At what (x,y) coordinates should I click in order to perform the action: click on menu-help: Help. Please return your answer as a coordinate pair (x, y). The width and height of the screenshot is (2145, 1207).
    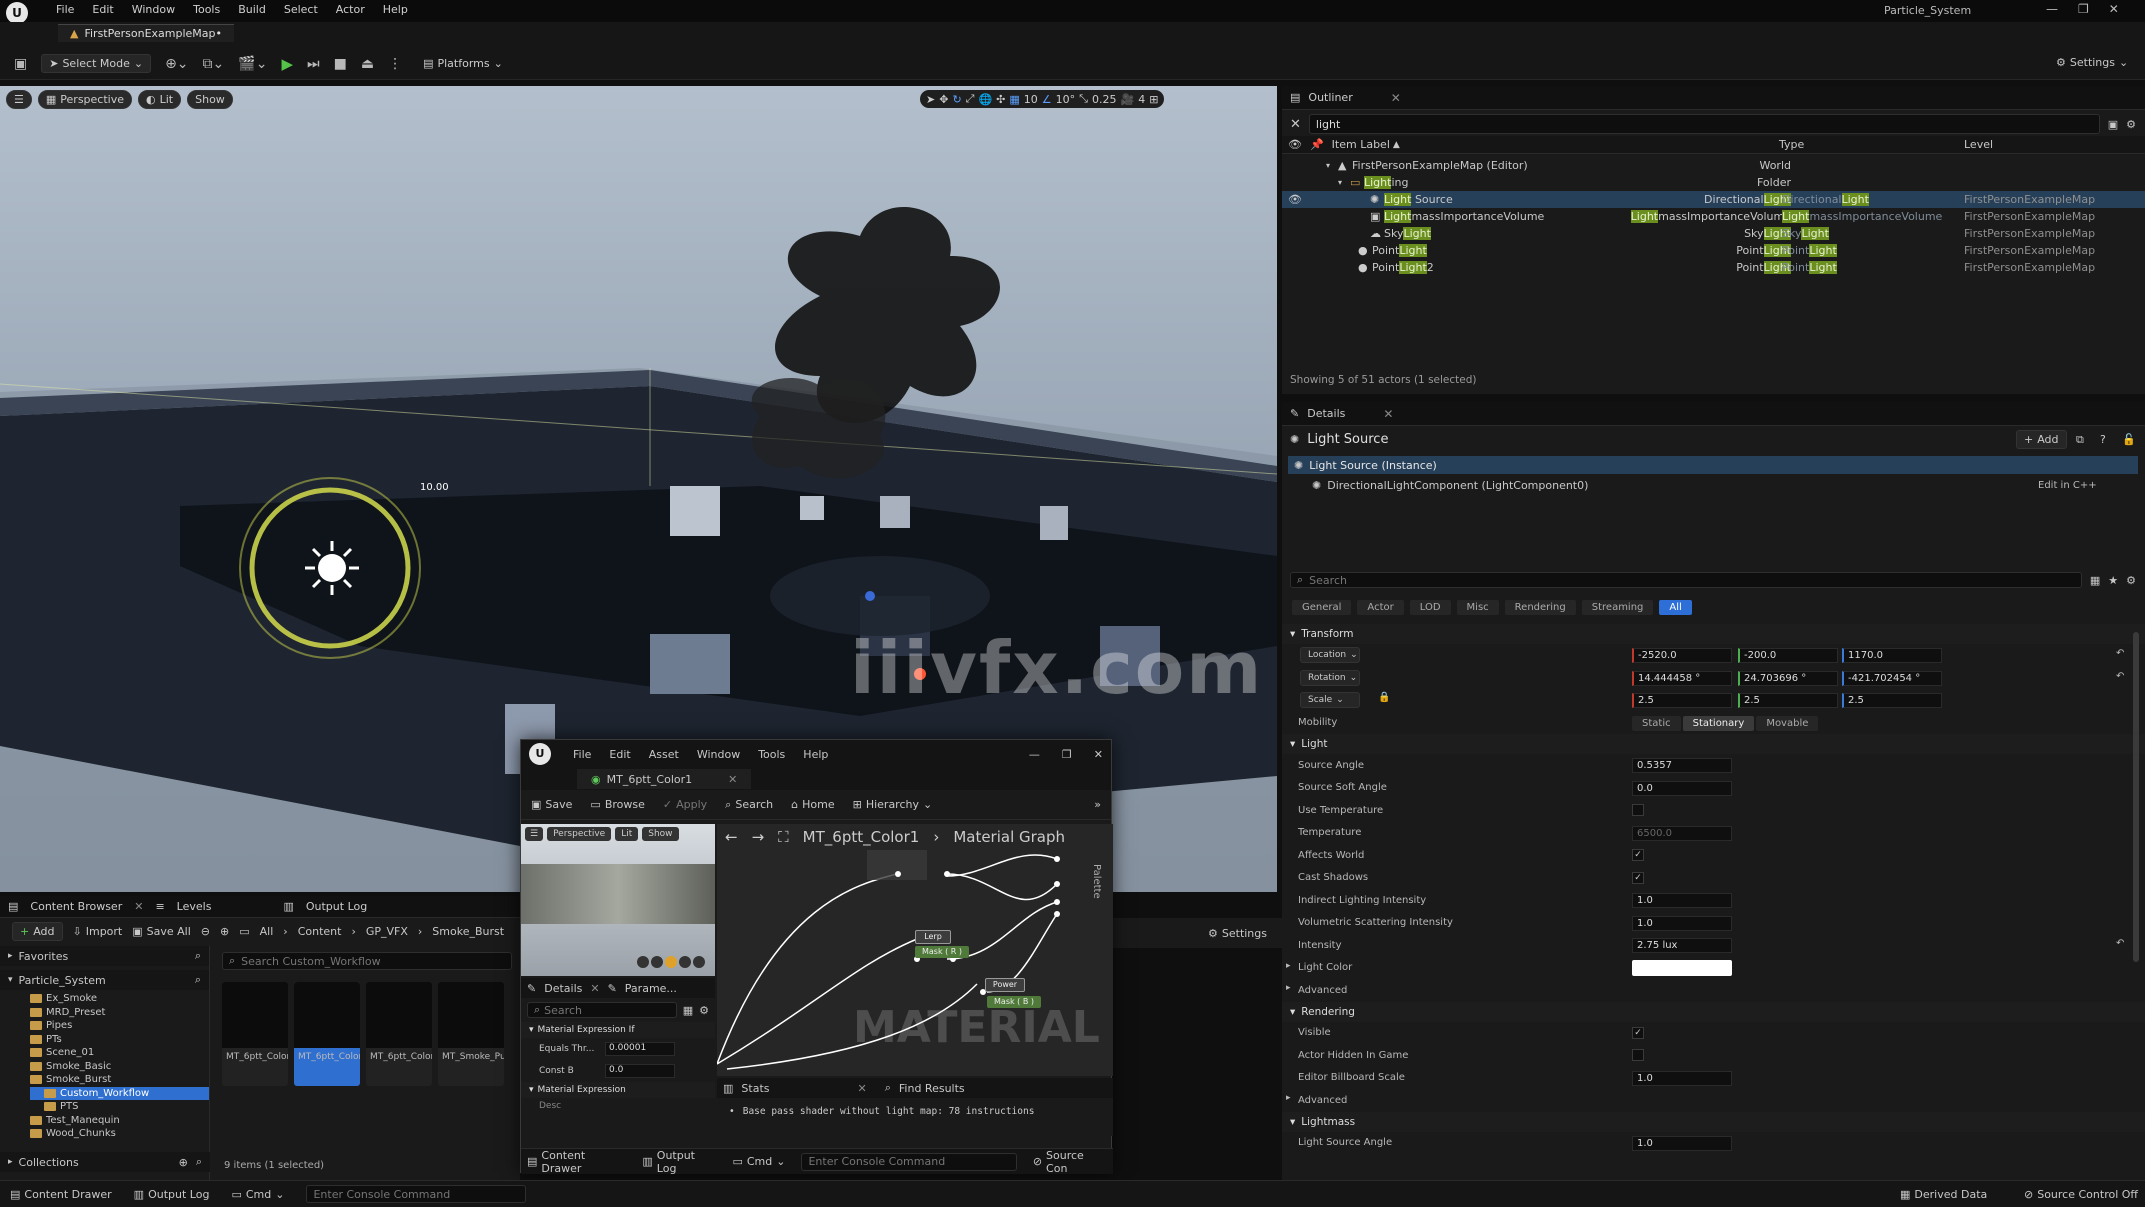
    Looking at the image, I should click on (815, 754).